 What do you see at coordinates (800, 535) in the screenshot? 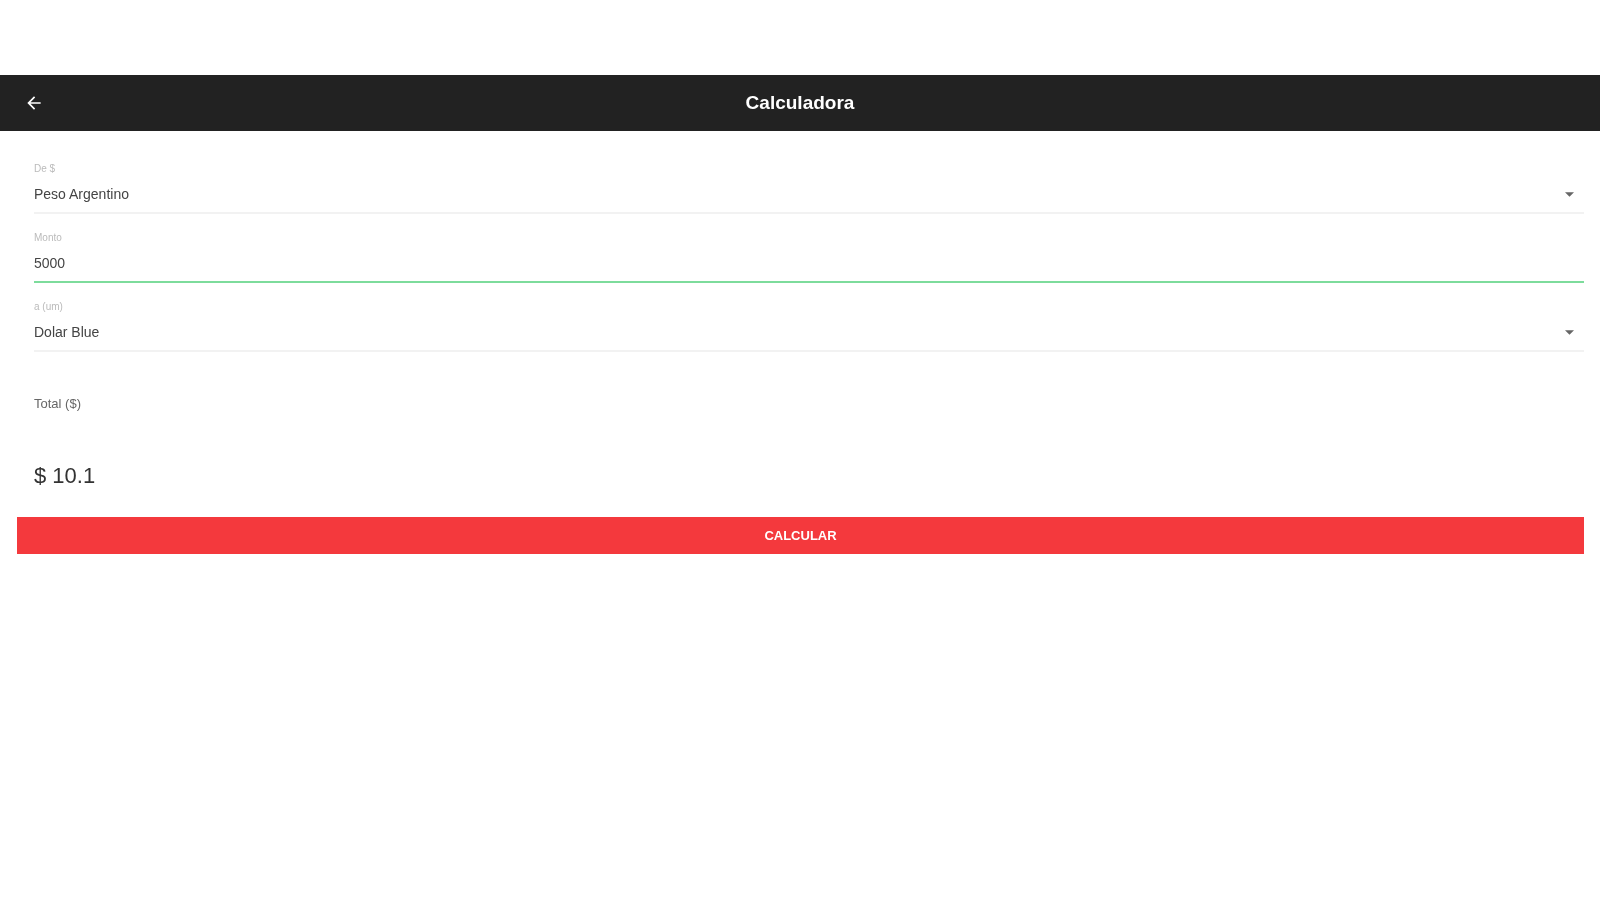
I see `calculate-button: CALCULAR` at bounding box center [800, 535].